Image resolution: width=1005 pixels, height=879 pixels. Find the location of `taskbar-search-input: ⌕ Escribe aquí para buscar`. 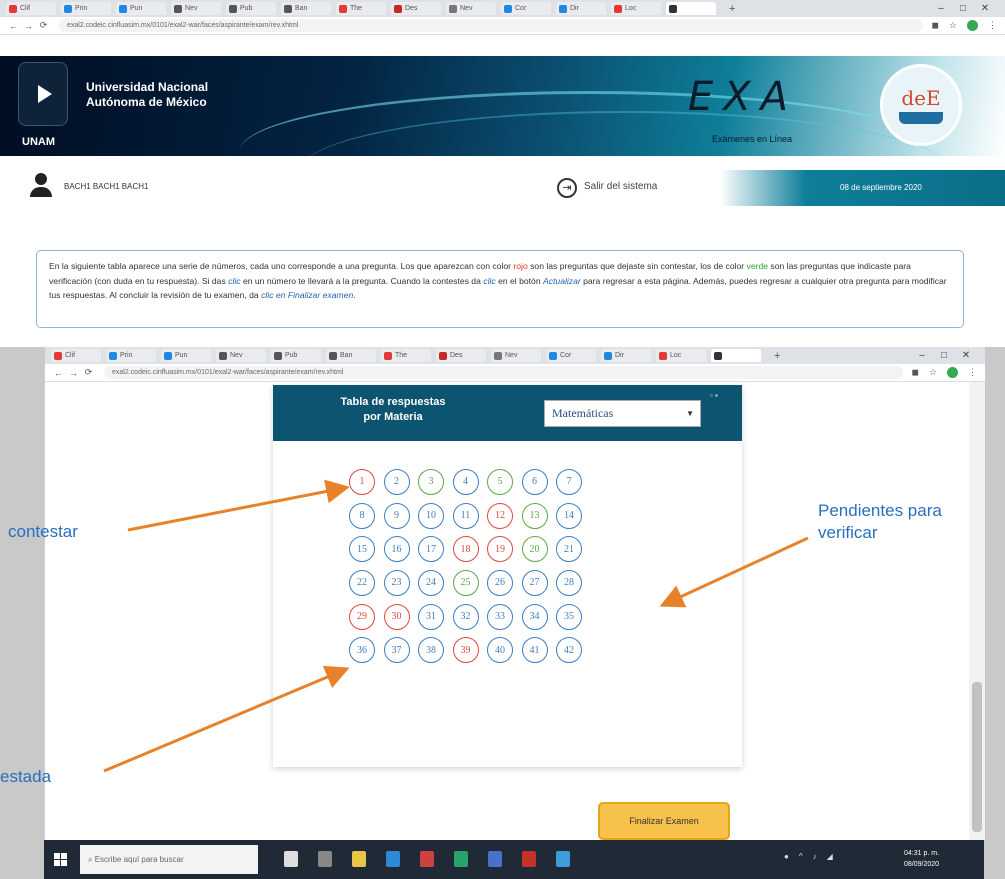

taskbar-search-input: ⌕ Escribe aquí para buscar is located at coordinates (169, 859).